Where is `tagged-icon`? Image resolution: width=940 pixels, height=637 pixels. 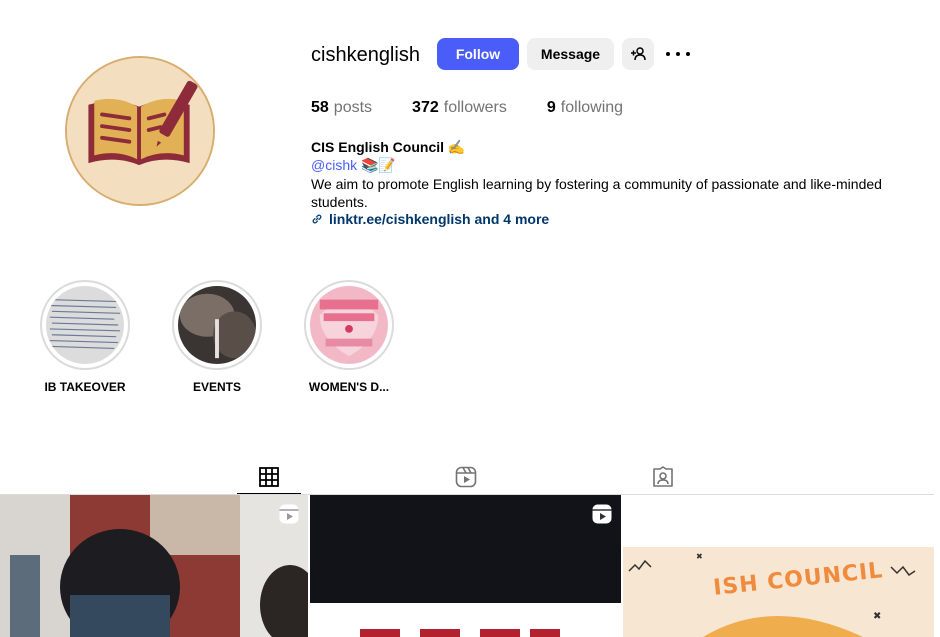
tagged-icon is located at coordinates (663, 476).